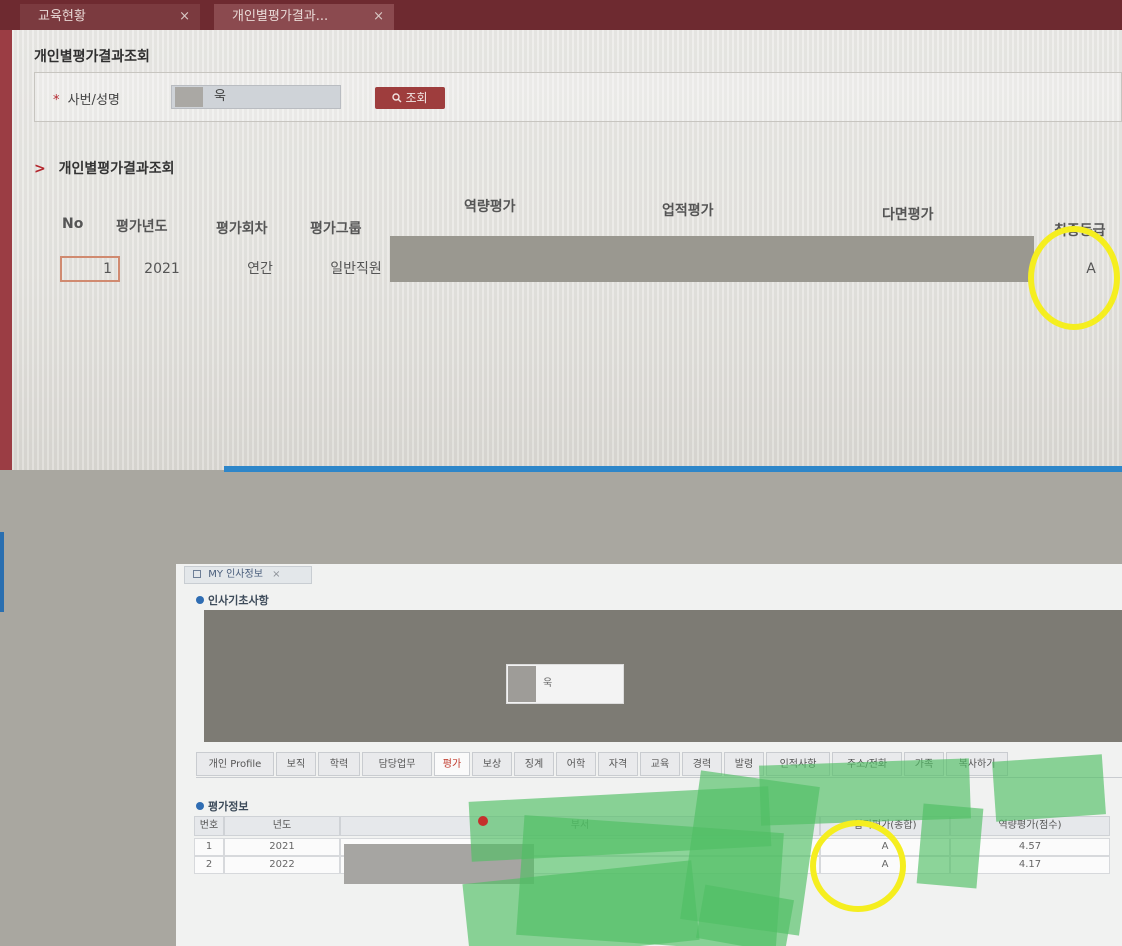 This screenshot has height=946, width=1122. Describe the element at coordinates (2, 572) in the screenshot. I see `left-edge-accent` at that location.